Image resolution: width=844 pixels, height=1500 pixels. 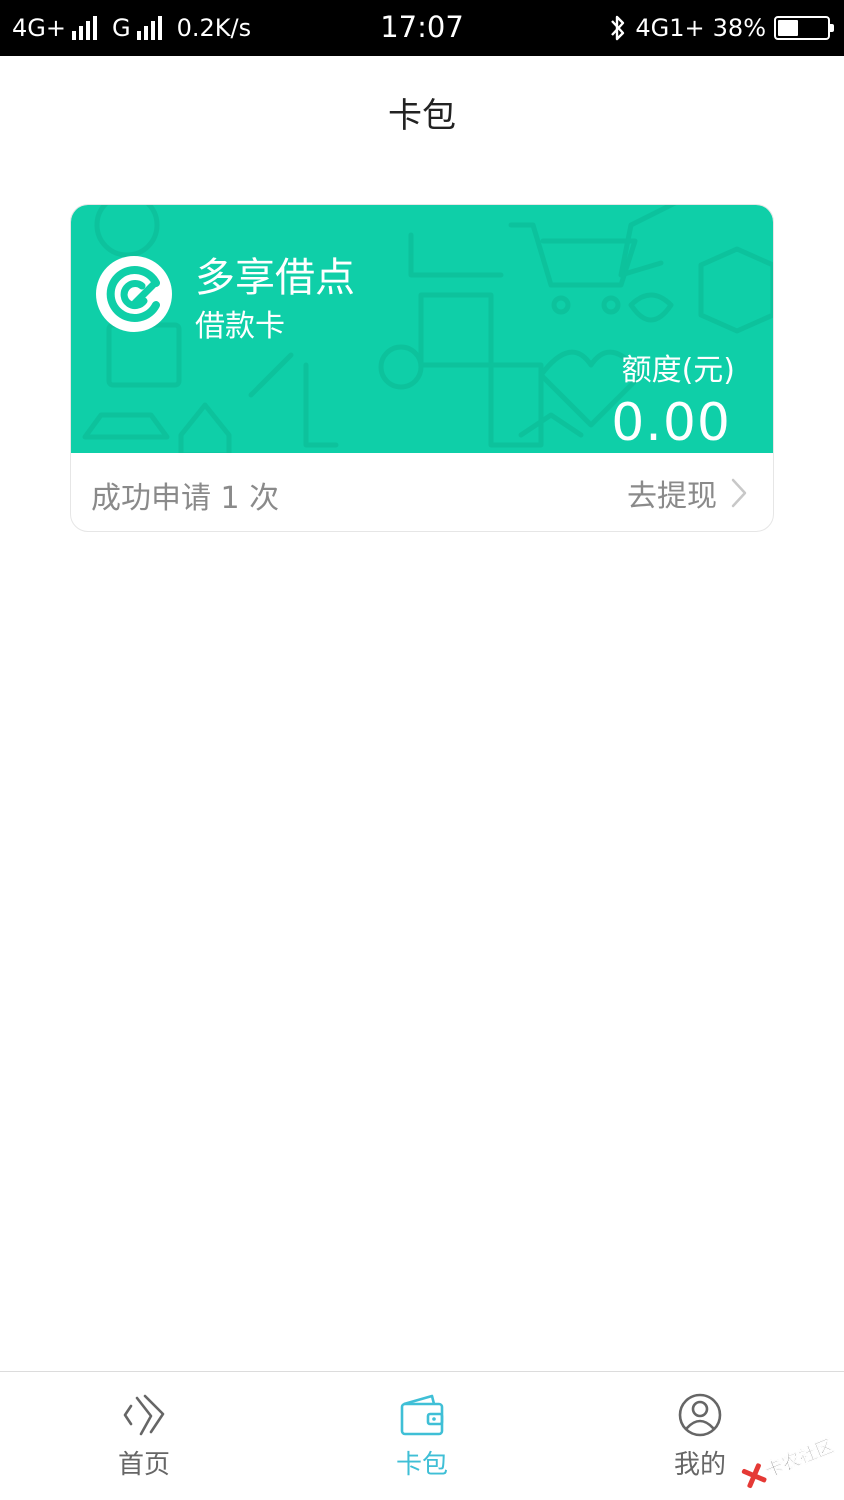 What do you see at coordinates (739, 28) in the screenshot?
I see `battery-percent: 38%` at bounding box center [739, 28].